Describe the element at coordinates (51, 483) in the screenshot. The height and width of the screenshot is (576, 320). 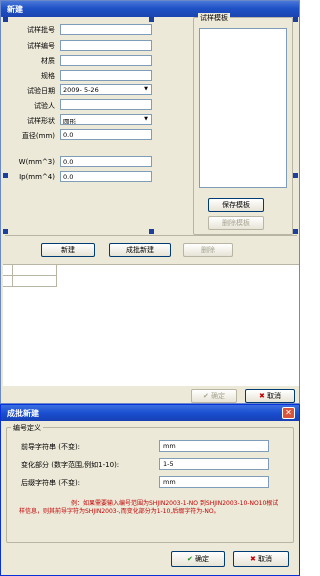
I see `suffix-label: 后缀字符串 (不变):` at that location.